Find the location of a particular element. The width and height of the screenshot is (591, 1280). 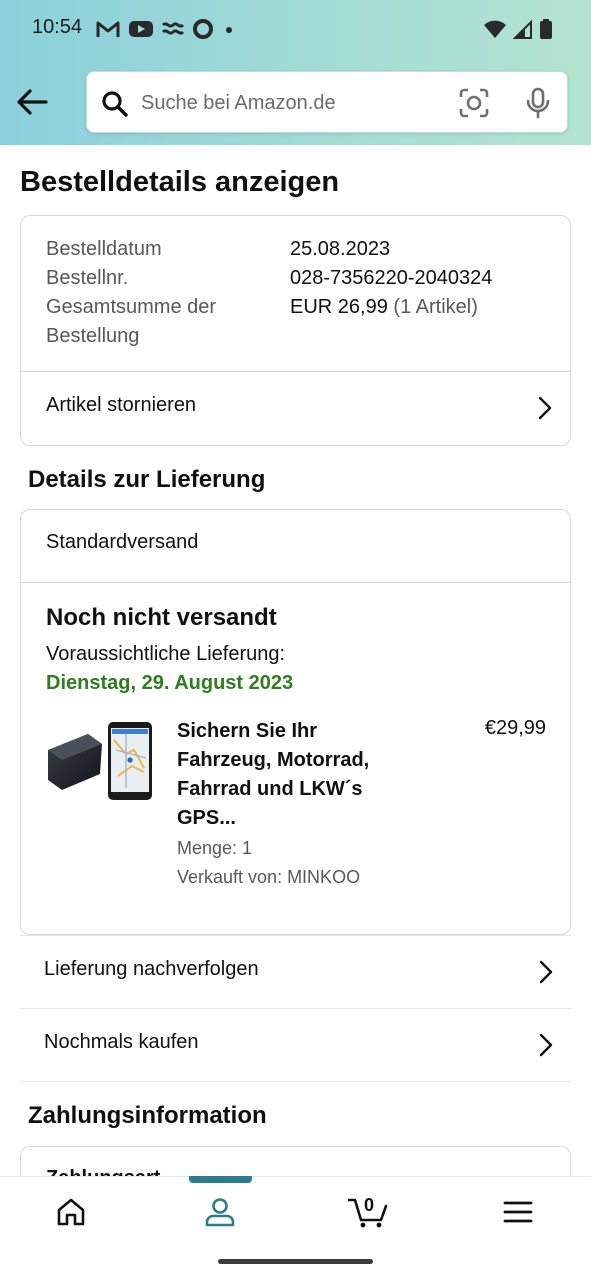

hamburger-menu-icon is located at coordinates (518, 1212).